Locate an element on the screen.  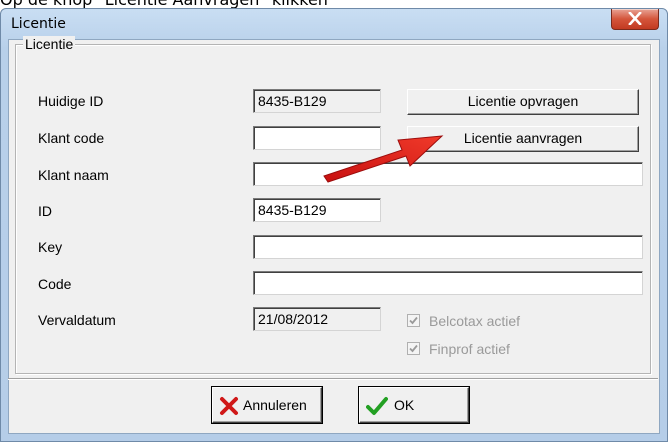
belcotax-checkbox is located at coordinates (413, 320).